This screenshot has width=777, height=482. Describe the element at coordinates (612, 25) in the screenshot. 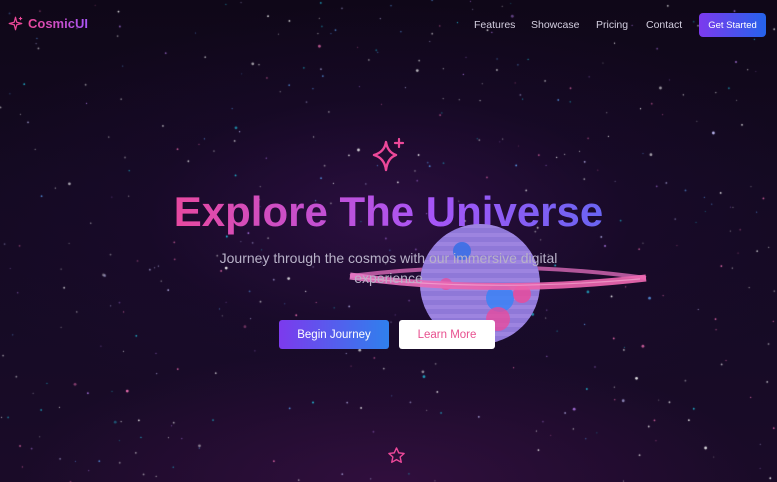

I see `nav-link-pricing: Pricing` at that location.